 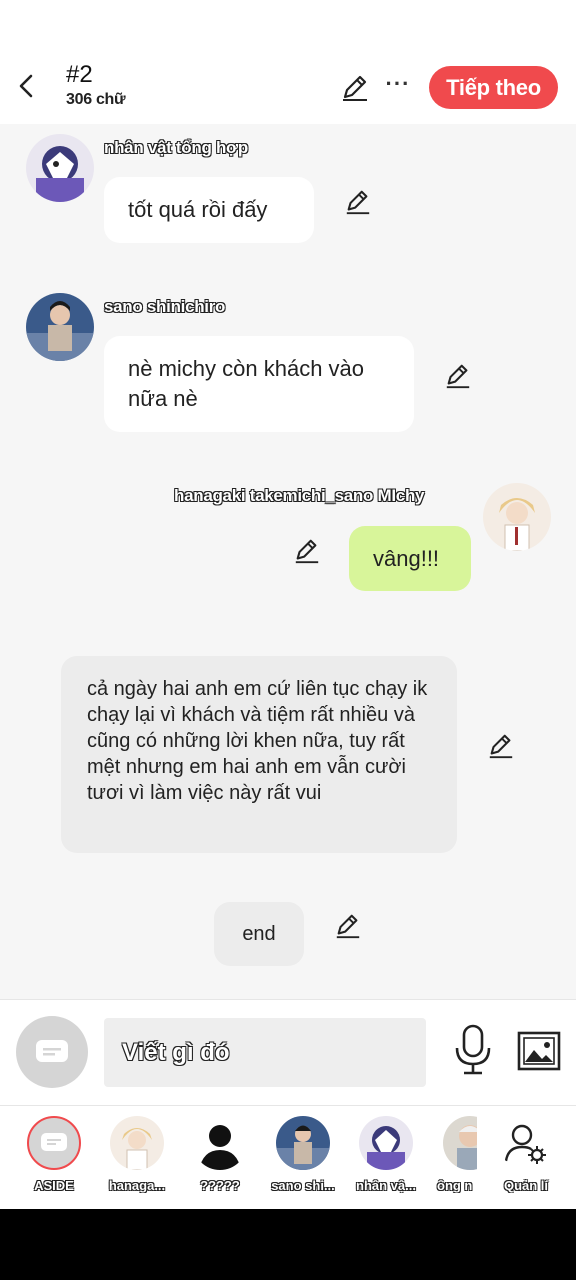 I want to click on message-bubble: tốt quá rồi đấy, so click(x=209, y=210).